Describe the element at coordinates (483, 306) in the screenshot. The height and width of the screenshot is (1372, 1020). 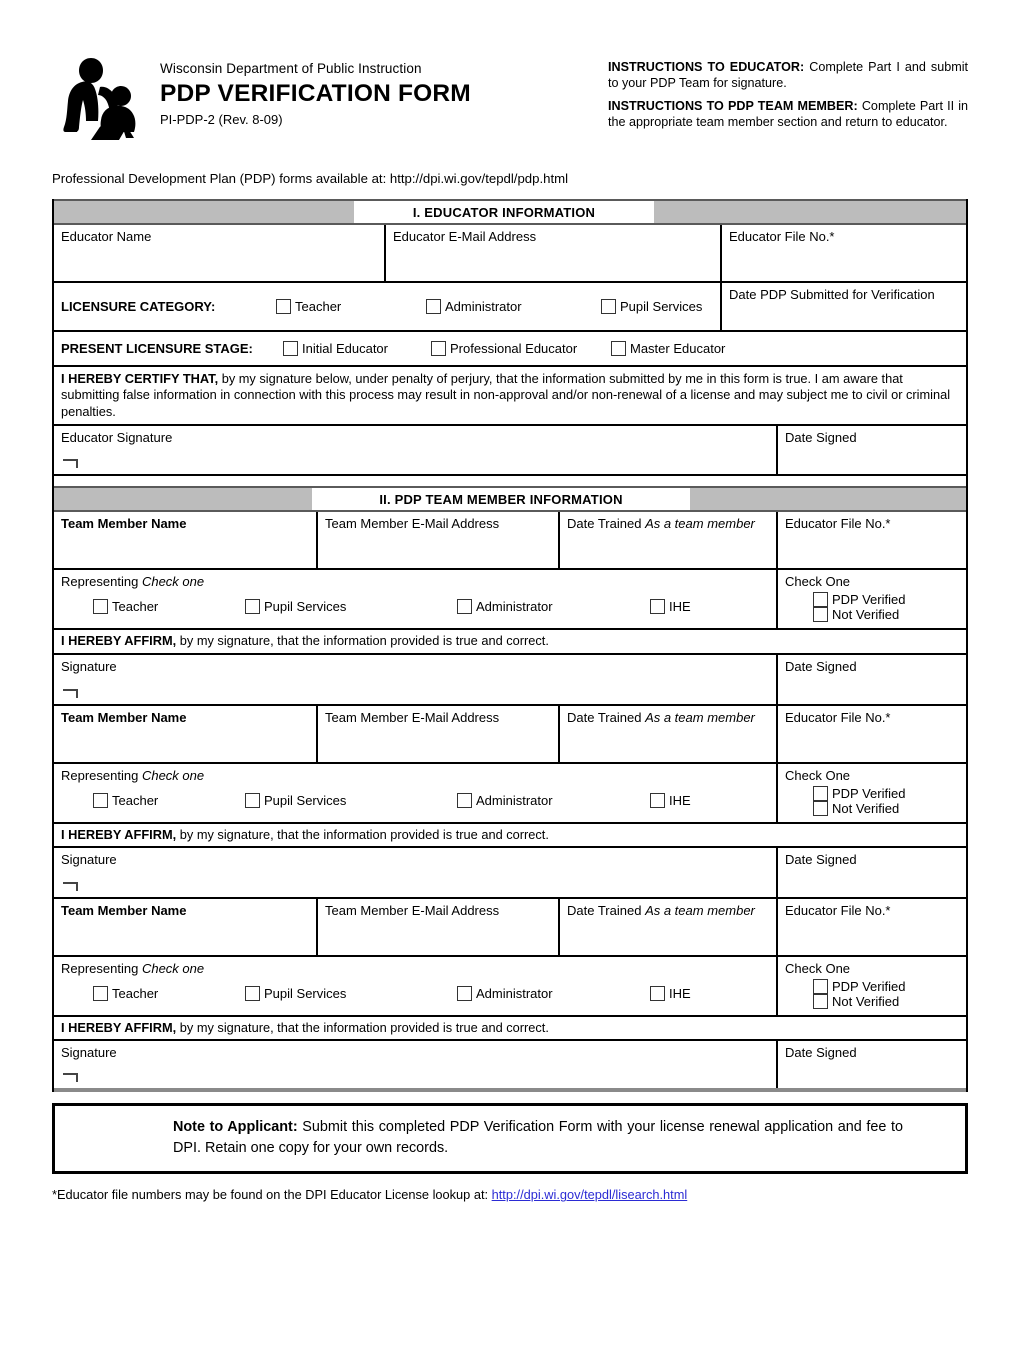
I see `licensure-category-option-administrator-label: Administrator` at that location.